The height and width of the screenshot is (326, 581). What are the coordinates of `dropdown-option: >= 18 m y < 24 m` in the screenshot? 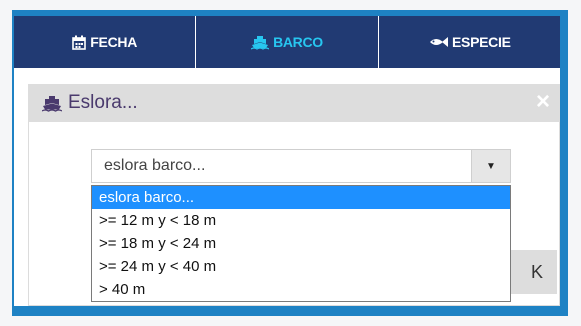 It's located at (301, 243).